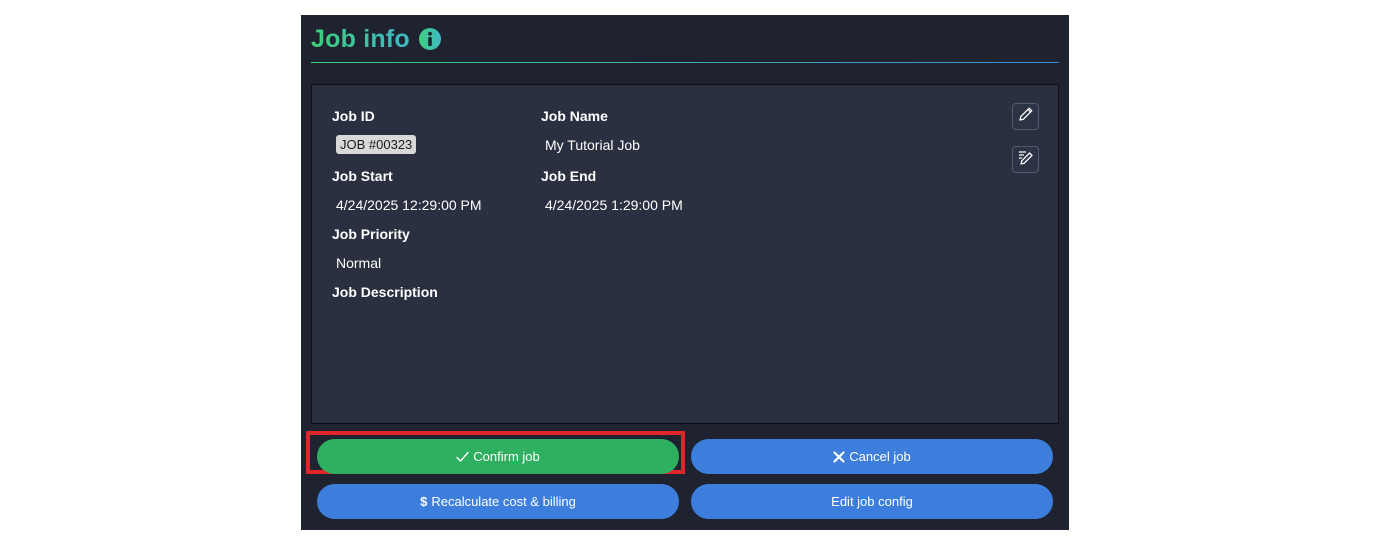  I want to click on checkmark-icon, so click(462, 457).